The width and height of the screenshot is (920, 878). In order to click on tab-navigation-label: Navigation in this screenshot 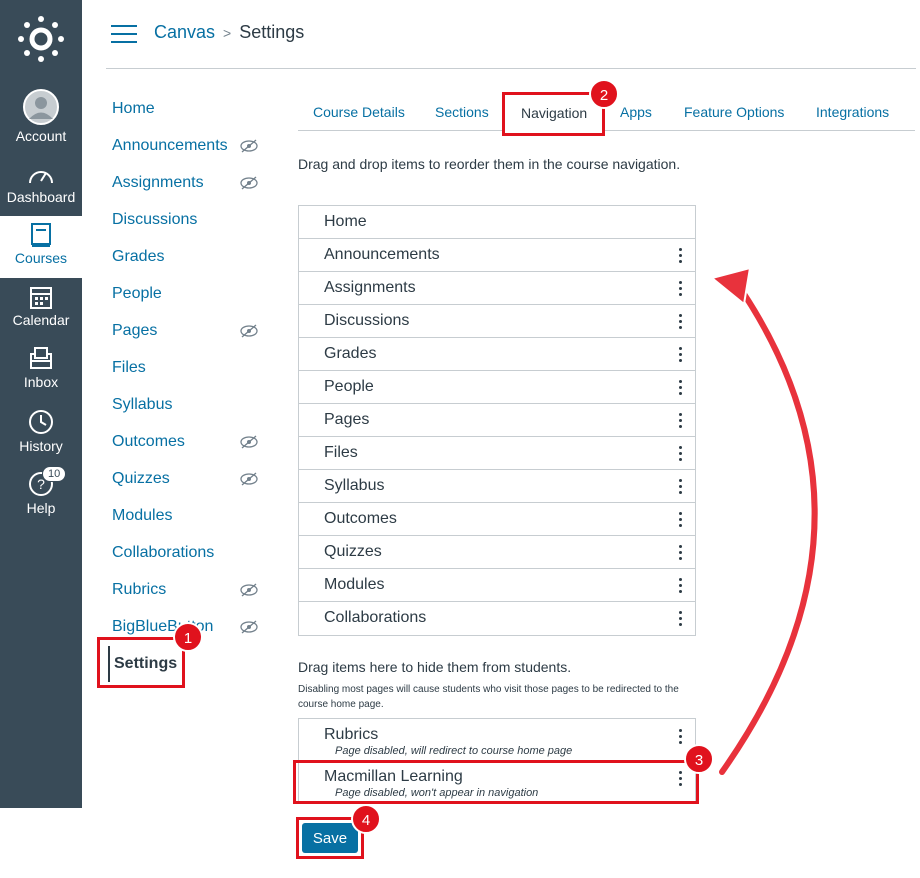, I will do `click(554, 113)`.